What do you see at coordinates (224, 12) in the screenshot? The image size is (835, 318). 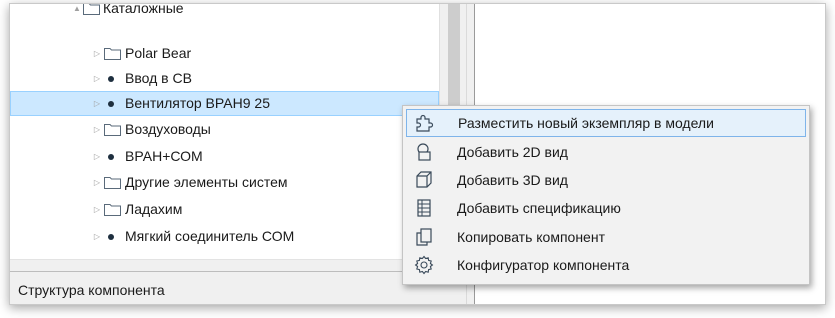 I see `tree-item-katalozhnye: ▲ Каталожные` at bounding box center [224, 12].